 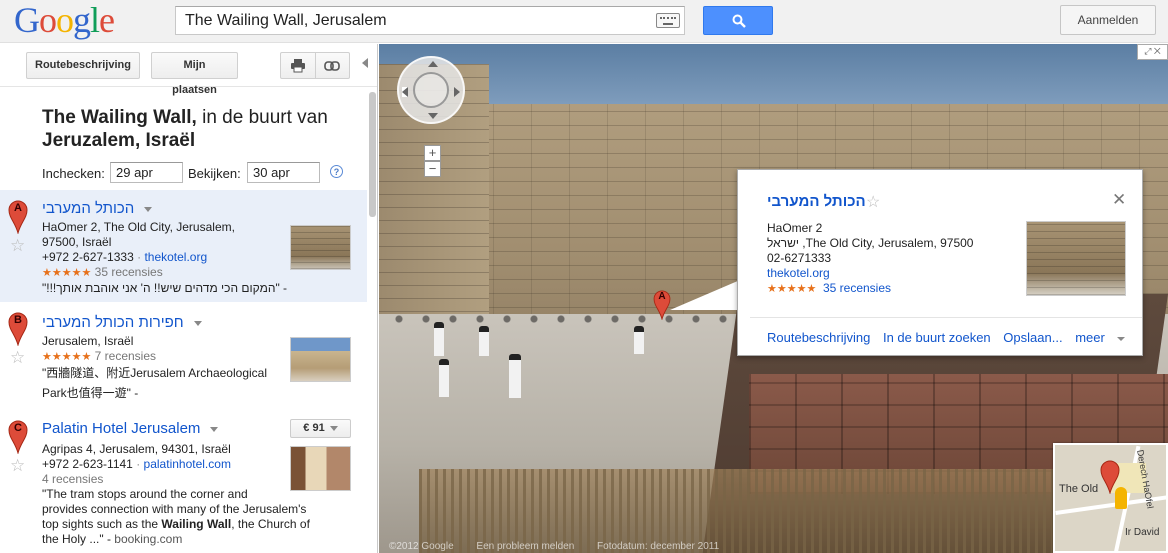 I want to click on zoom-in-button: +, so click(x=432, y=153).